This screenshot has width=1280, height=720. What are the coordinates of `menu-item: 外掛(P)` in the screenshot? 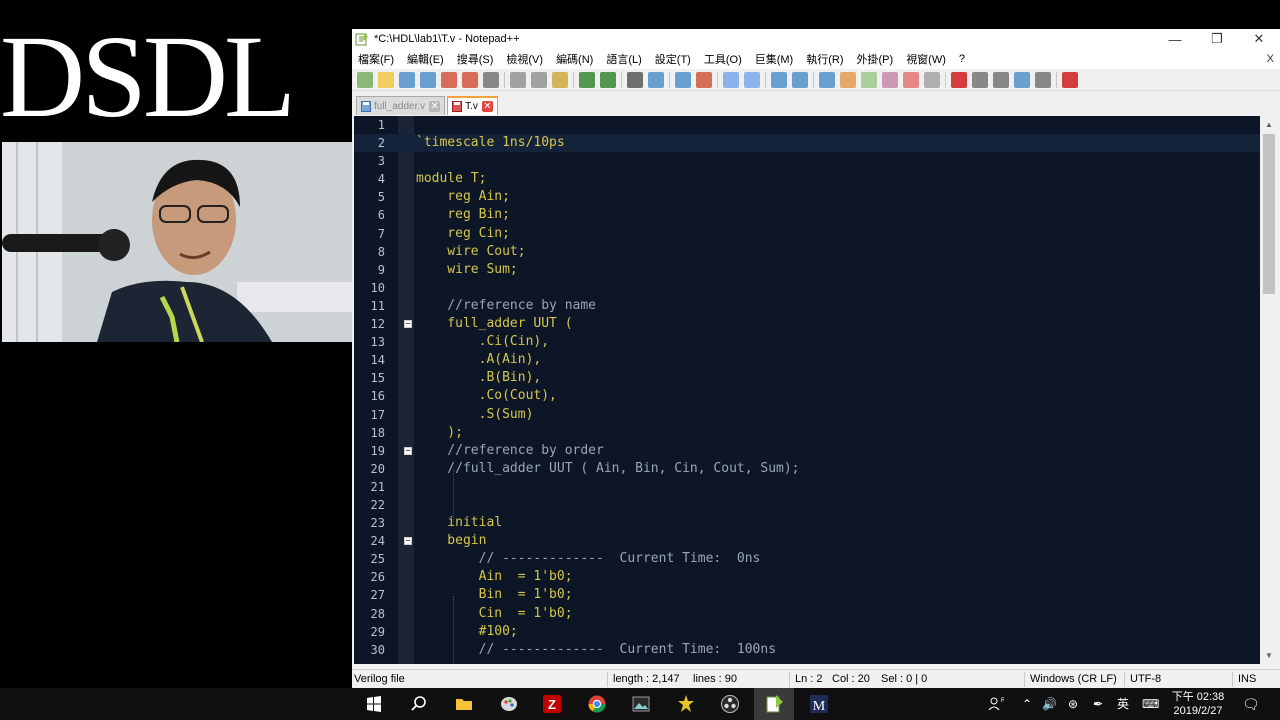 It's located at (875, 59).